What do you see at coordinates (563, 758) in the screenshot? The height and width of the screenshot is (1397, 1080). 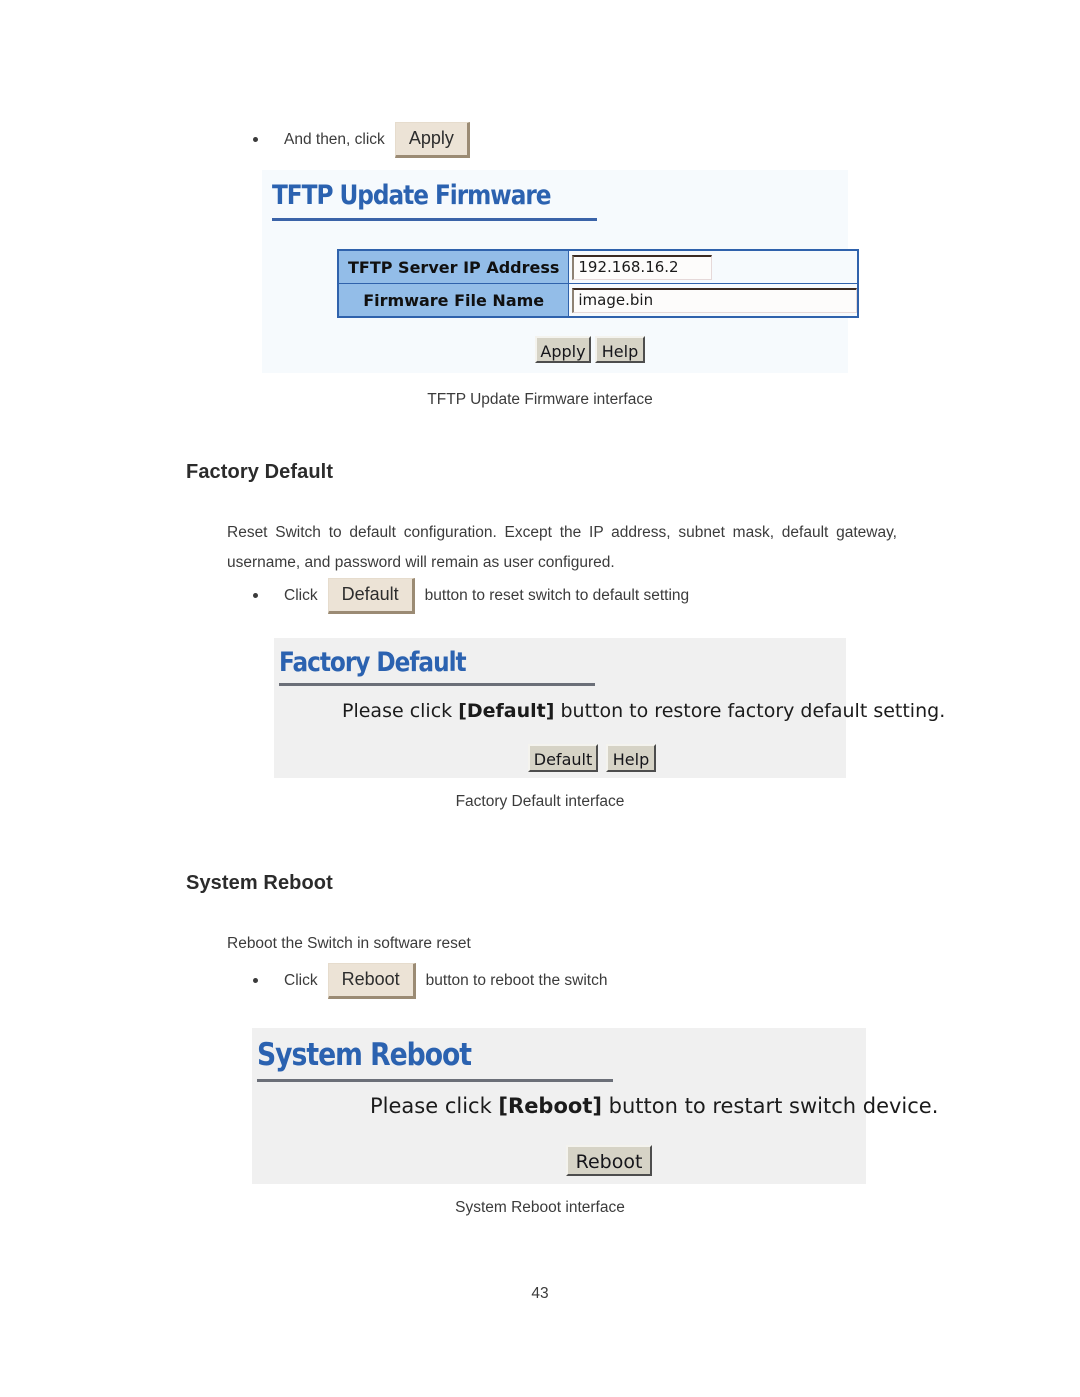 I see `factory-default-button: Default` at bounding box center [563, 758].